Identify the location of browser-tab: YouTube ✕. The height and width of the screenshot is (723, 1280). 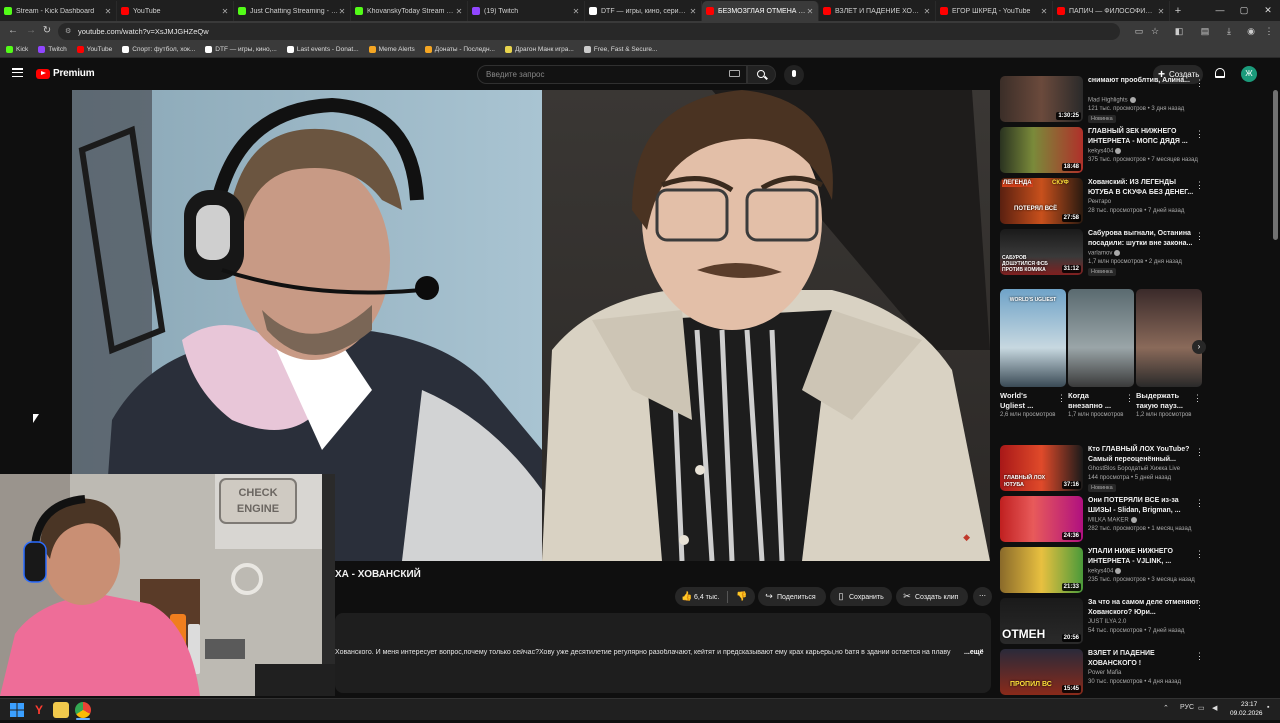
(175, 11).